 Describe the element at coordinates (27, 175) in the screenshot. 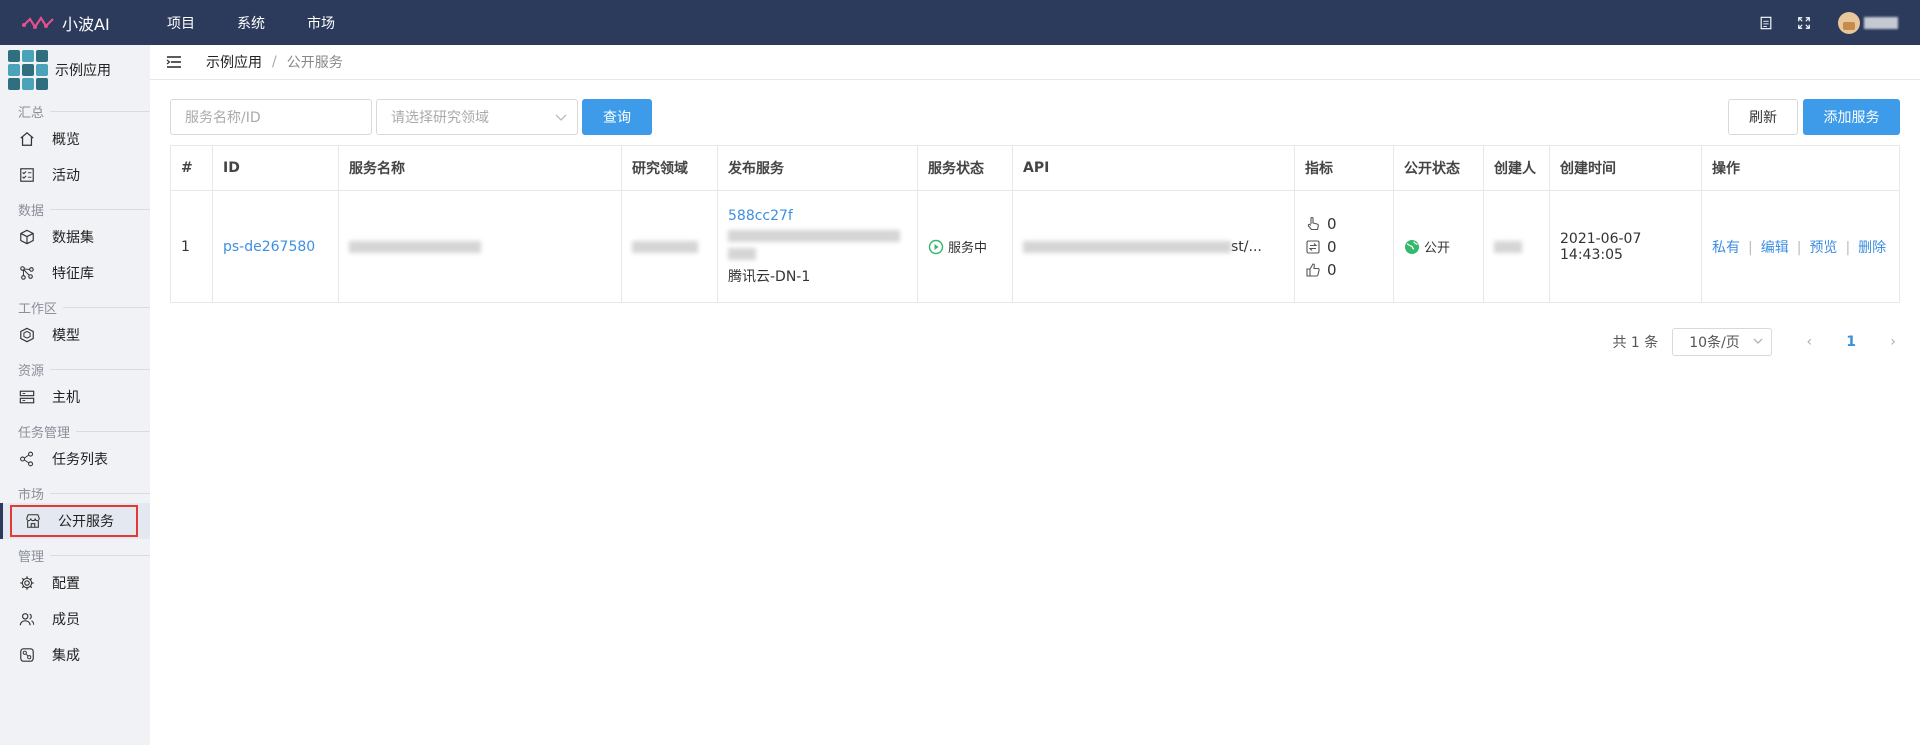

I see `checklist-icon` at that location.